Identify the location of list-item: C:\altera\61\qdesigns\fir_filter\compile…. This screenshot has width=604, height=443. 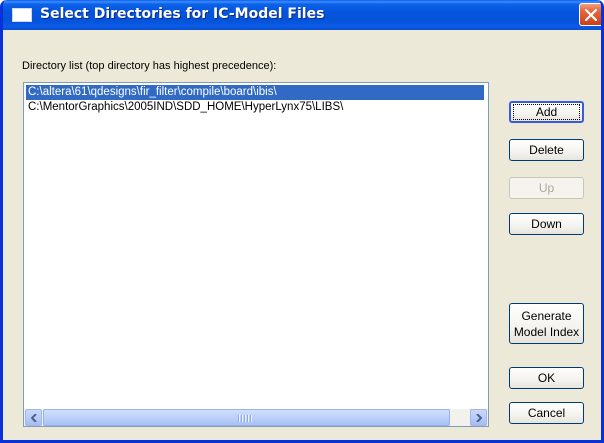
(255, 92).